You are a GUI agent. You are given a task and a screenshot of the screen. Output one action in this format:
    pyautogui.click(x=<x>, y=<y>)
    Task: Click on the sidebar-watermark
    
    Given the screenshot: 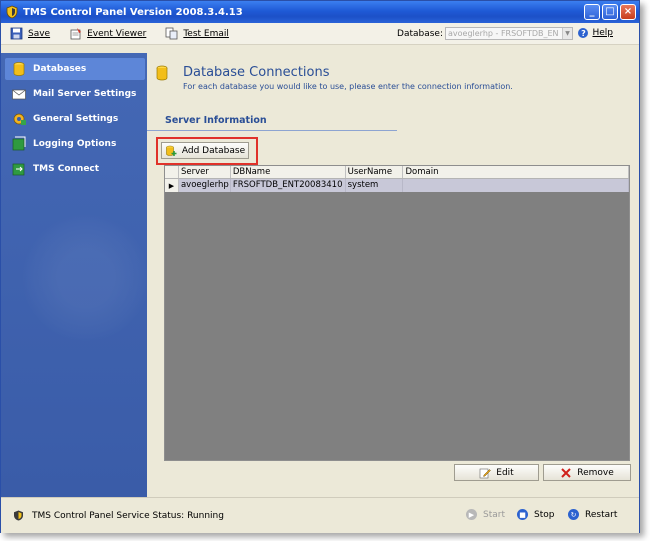 What is the action you would take?
    pyautogui.click(x=84, y=278)
    